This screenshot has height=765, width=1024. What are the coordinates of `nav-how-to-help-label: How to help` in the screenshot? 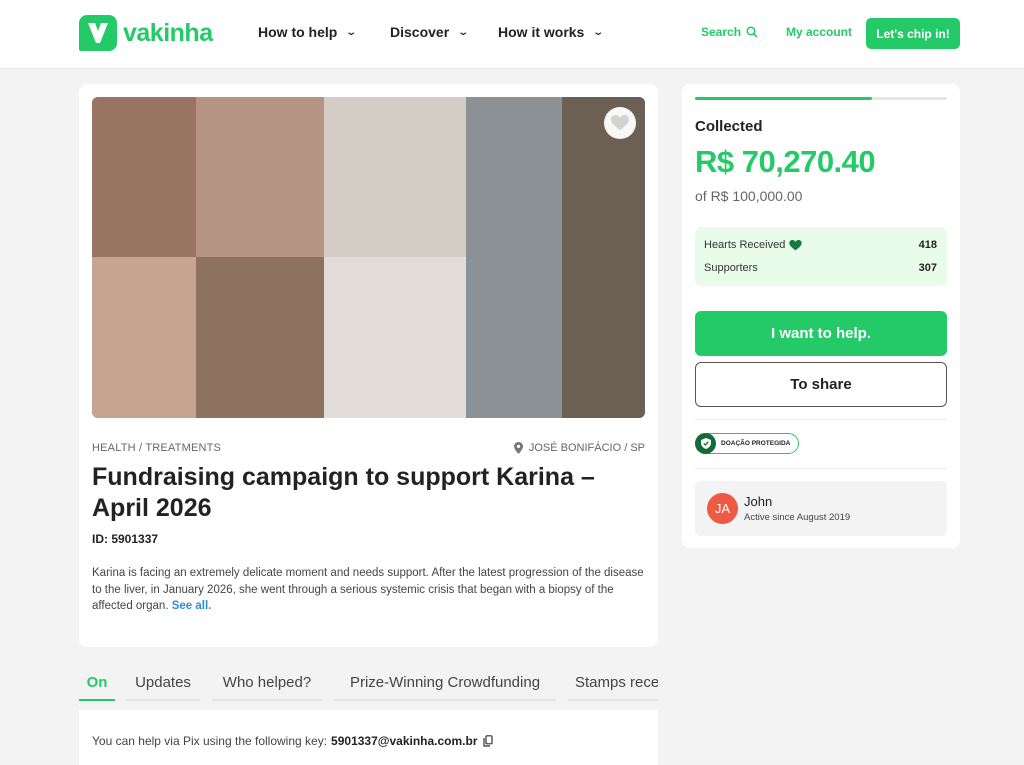 It's located at (298, 32).